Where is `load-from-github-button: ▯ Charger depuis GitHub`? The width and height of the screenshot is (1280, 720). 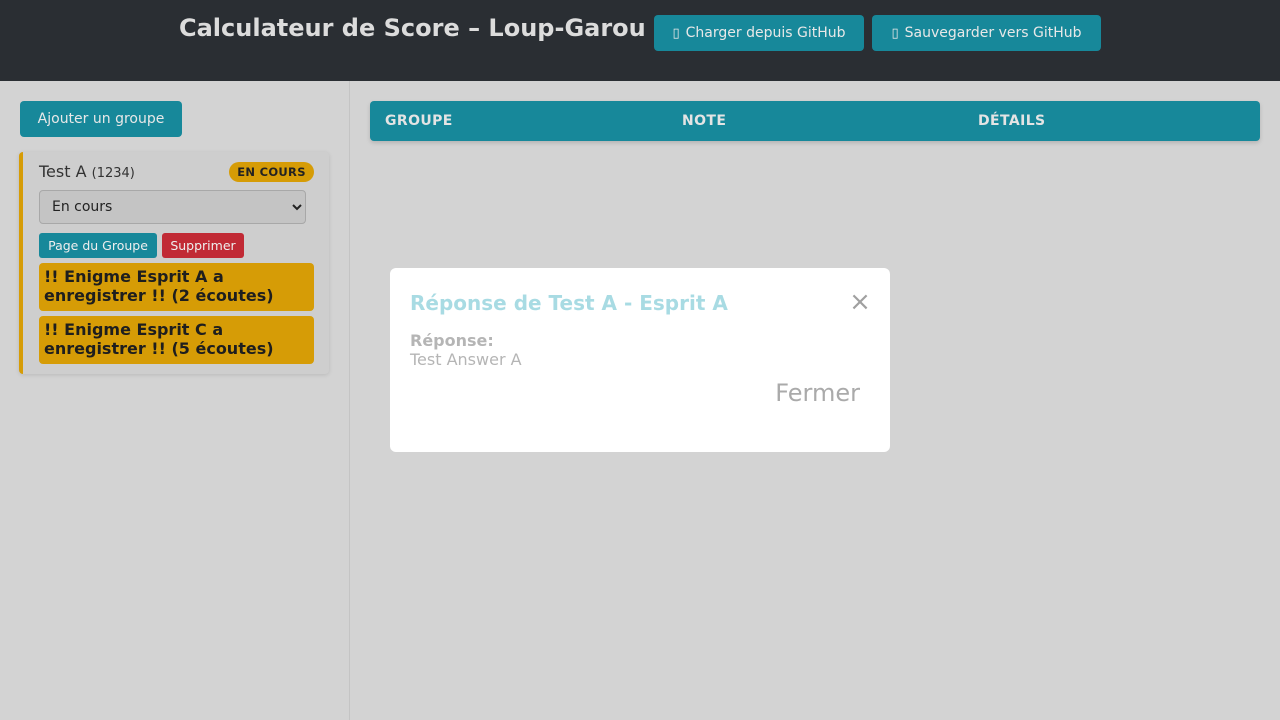 load-from-github-button: ▯ Charger depuis GitHub is located at coordinates (759, 33).